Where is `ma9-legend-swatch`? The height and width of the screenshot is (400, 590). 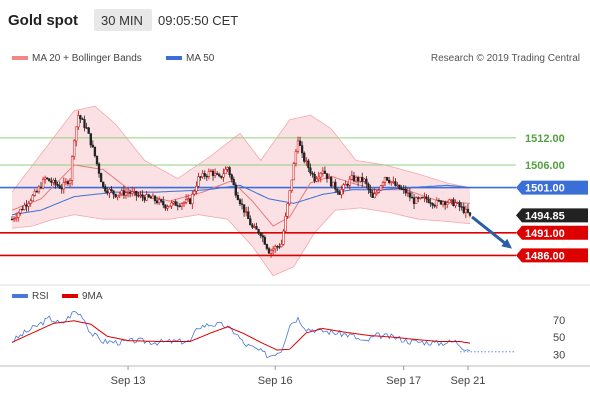
ma9-legend-swatch is located at coordinates (70, 296).